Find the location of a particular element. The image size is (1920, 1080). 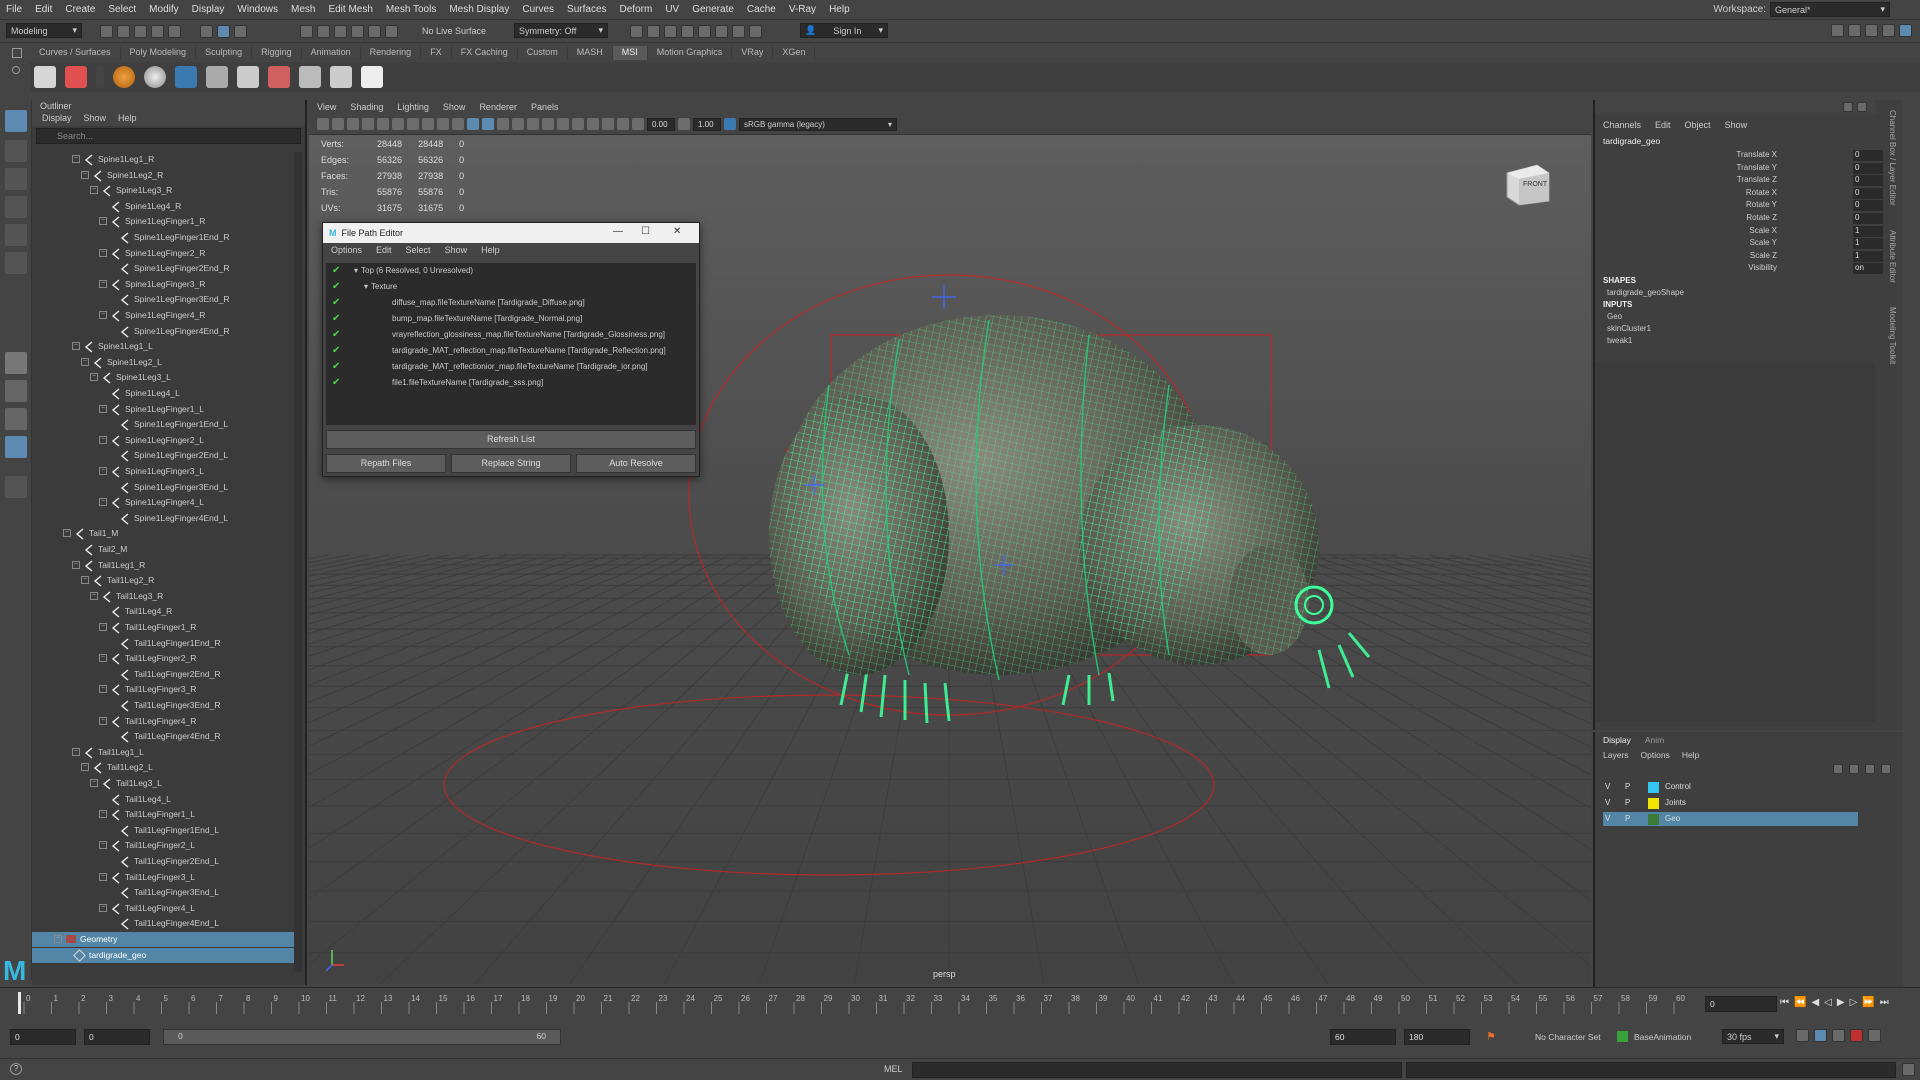

channel-attr-row: Rotate X 0 is located at coordinates (1739, 193).